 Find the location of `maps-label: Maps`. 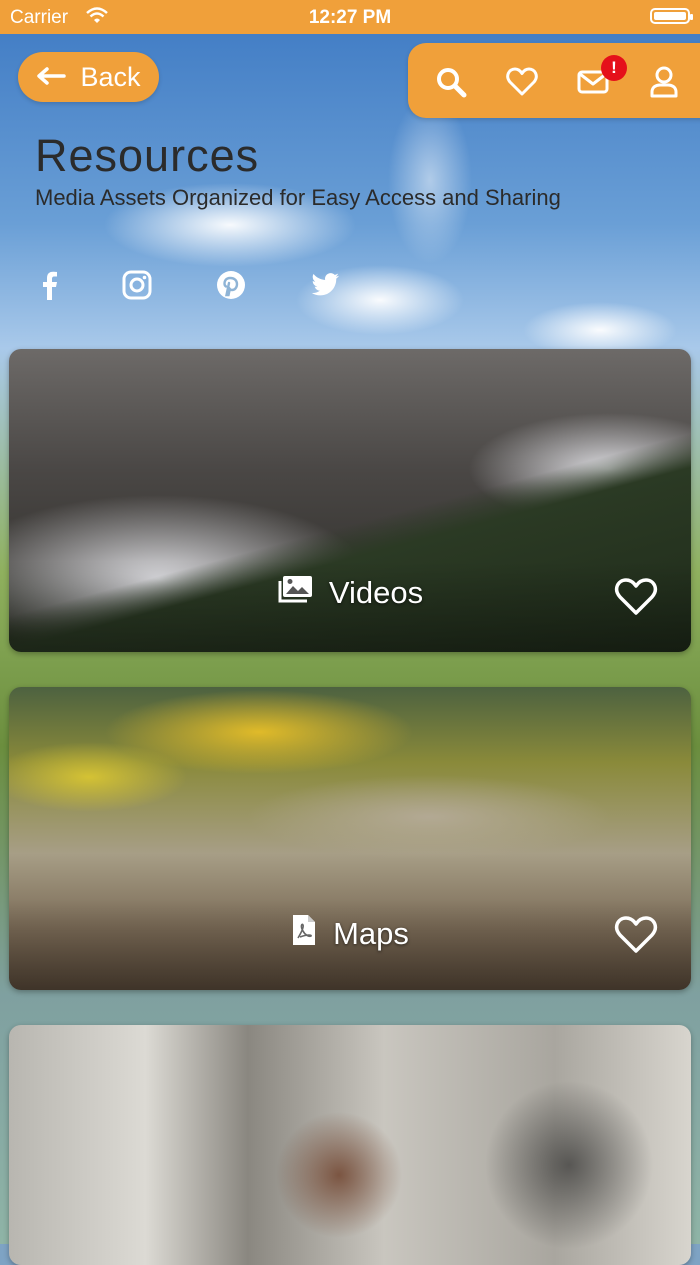

maps-label: Maps is located at coordinates (371, 933).